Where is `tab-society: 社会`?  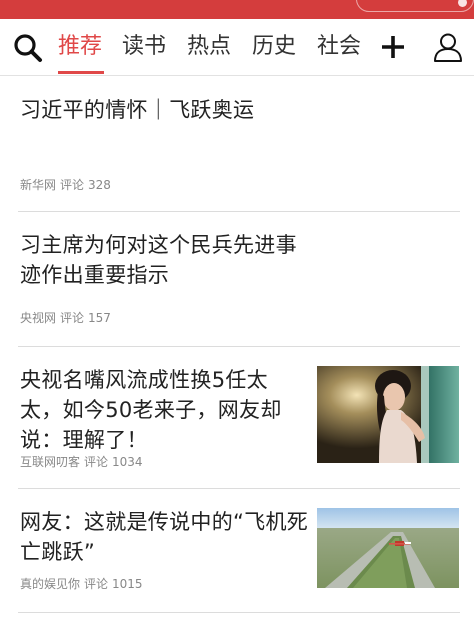
tab-society: 社会 is located at coordinates (339, 48).